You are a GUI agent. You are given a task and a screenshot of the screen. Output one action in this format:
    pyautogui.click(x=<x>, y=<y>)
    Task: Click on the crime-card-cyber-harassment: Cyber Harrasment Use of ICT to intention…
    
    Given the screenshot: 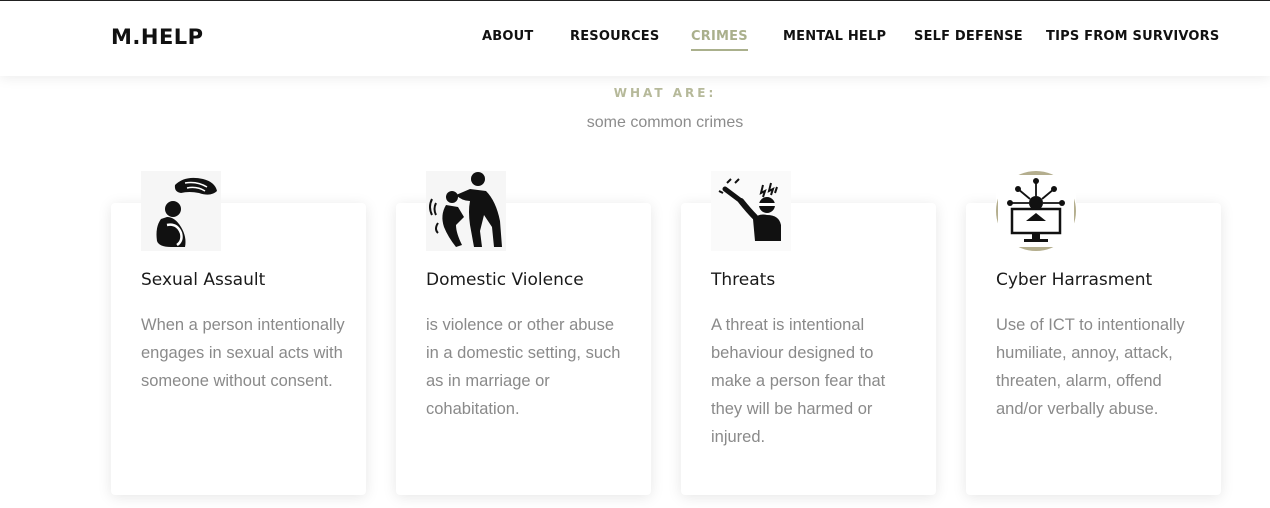 What is the action you would take?
    pyautogui.click(x=1093, y=333)
    